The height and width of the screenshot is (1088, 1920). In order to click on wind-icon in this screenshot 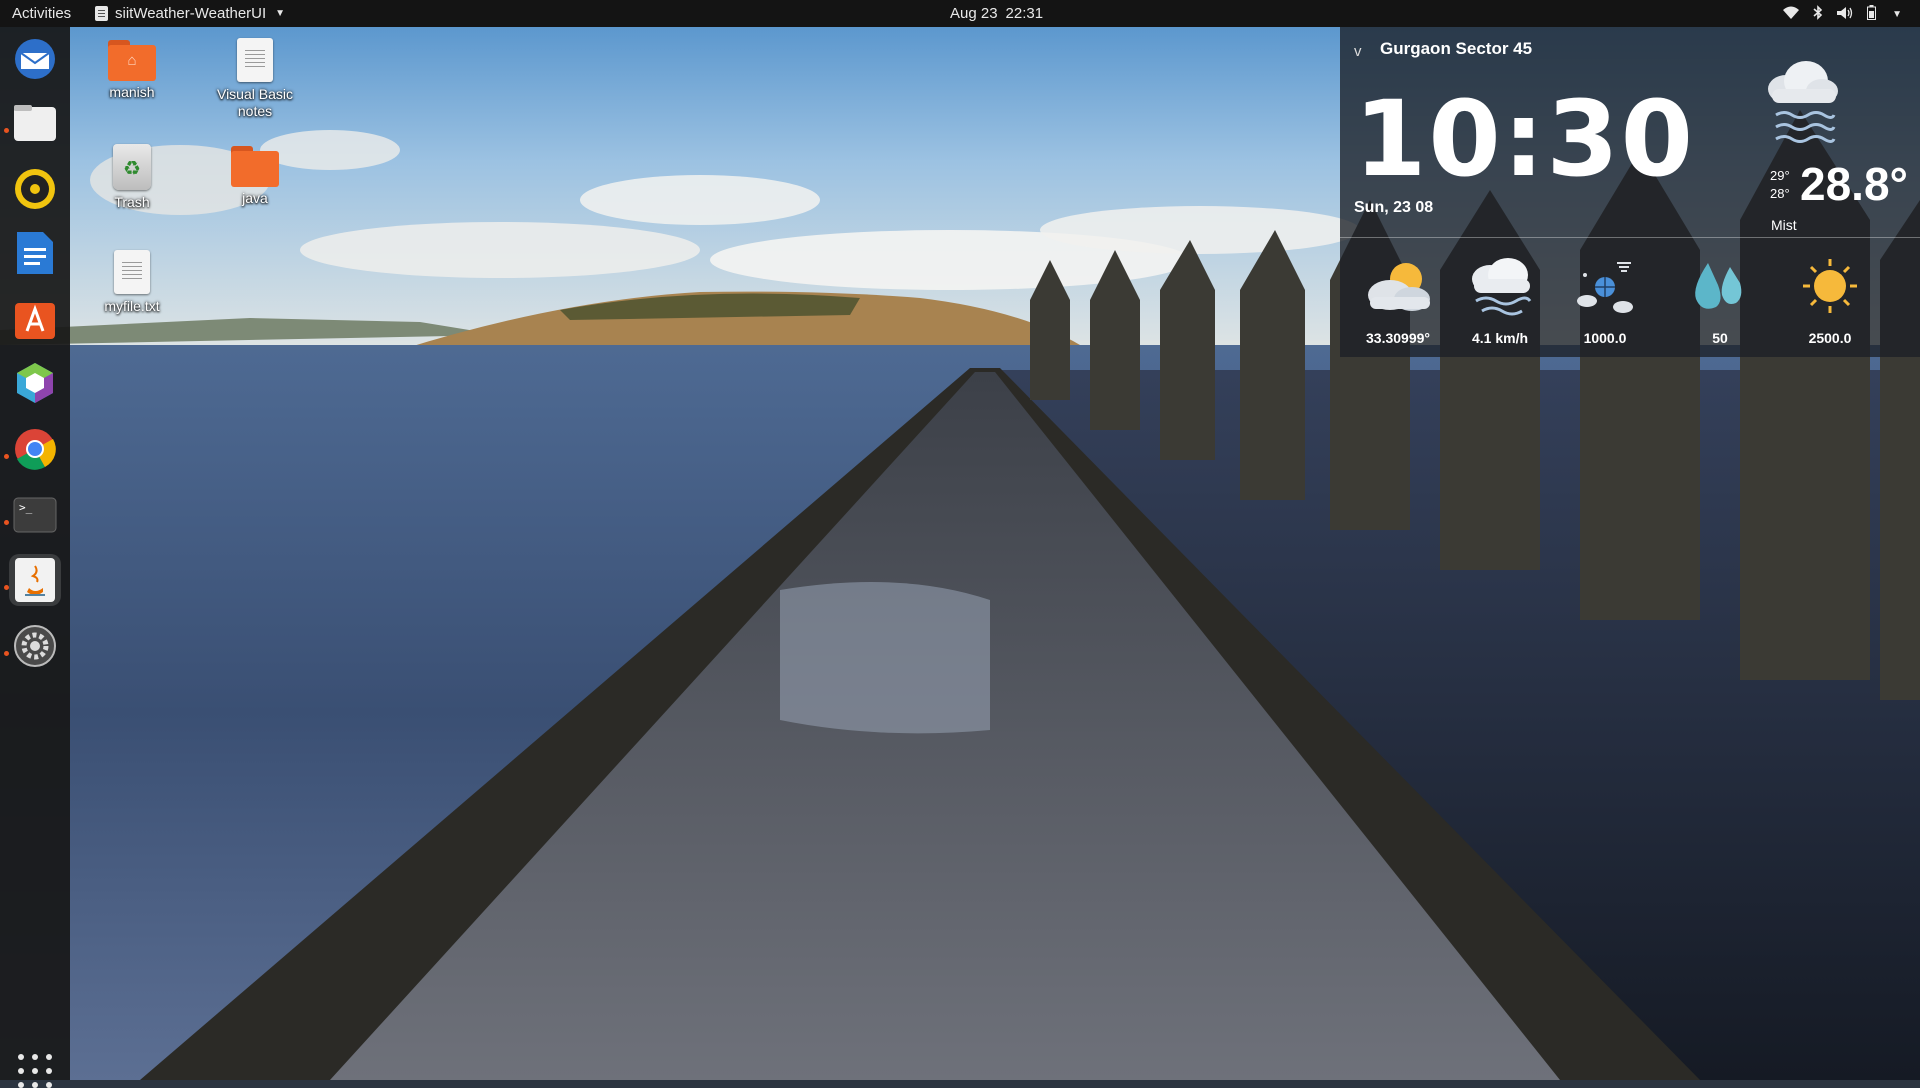, I will do `click(1502, 287)`.